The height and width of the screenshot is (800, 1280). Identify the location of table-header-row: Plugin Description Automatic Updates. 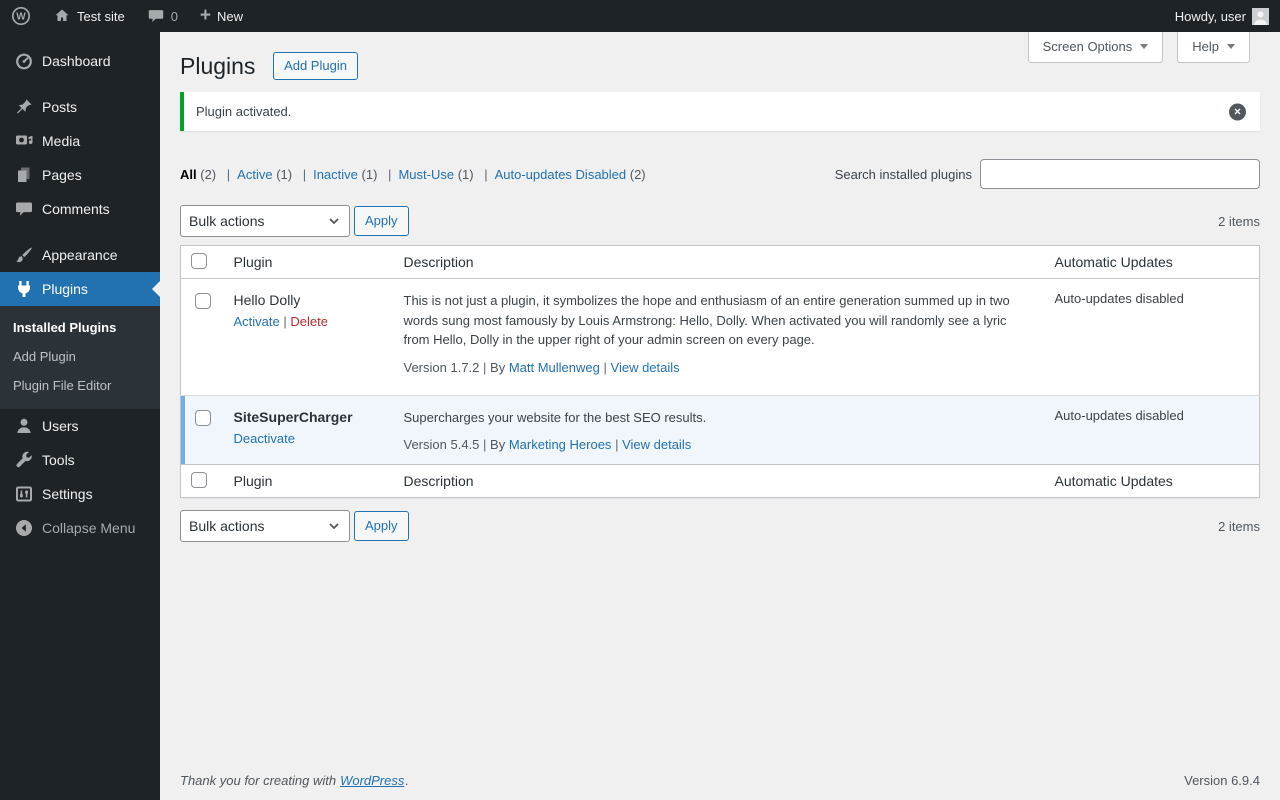
(720, 262).